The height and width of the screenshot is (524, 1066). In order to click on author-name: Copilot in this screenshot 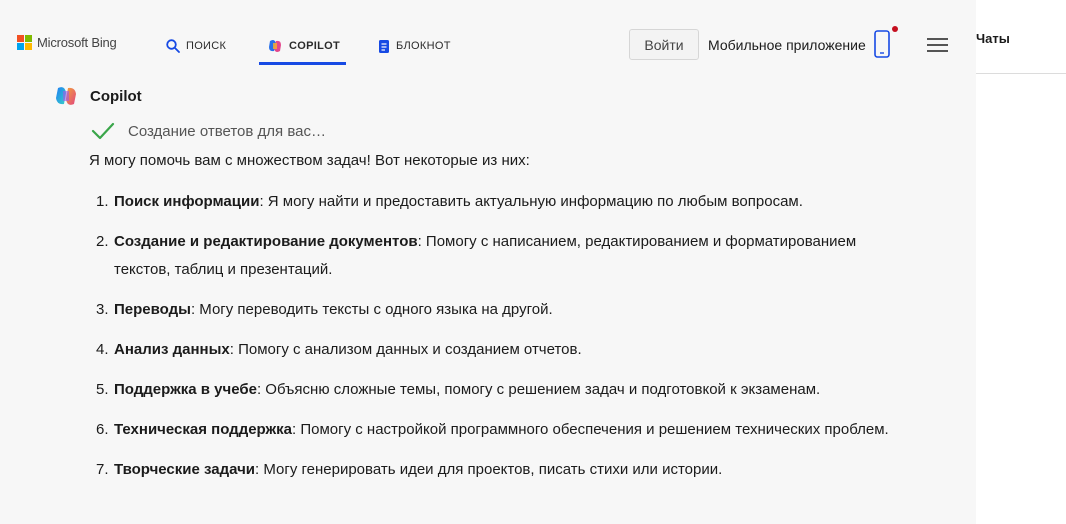, I will do `click(116, 96)`.